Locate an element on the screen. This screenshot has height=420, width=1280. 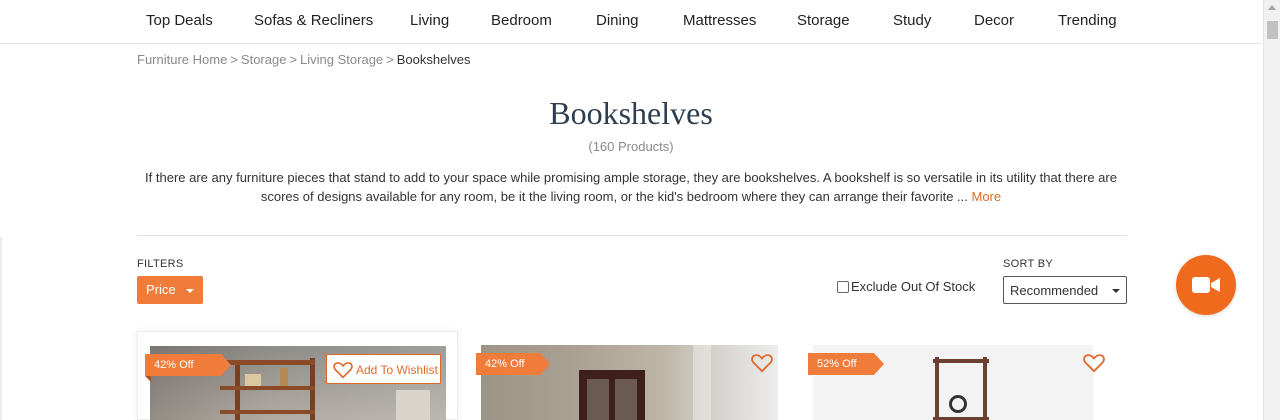
curtain is located at coordinates (702, 382).